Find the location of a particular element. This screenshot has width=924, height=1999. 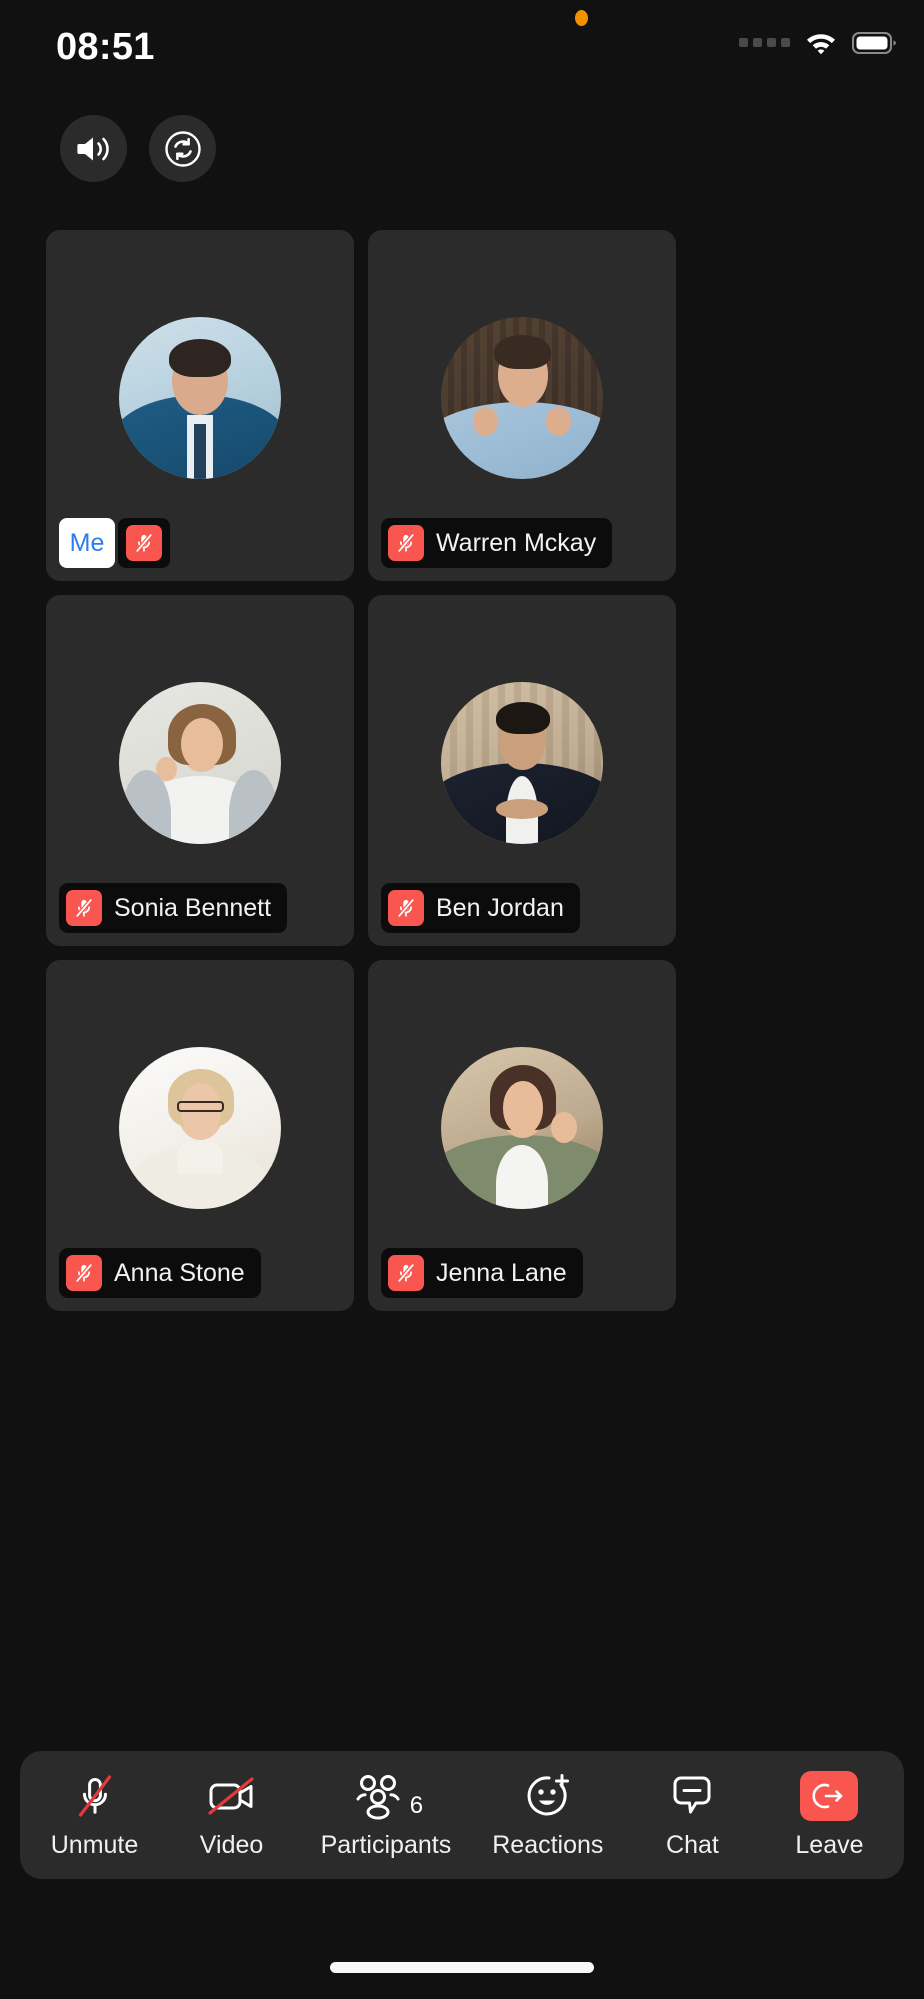

participant-label: Anna Stone is located at coordinates (160, 1273).